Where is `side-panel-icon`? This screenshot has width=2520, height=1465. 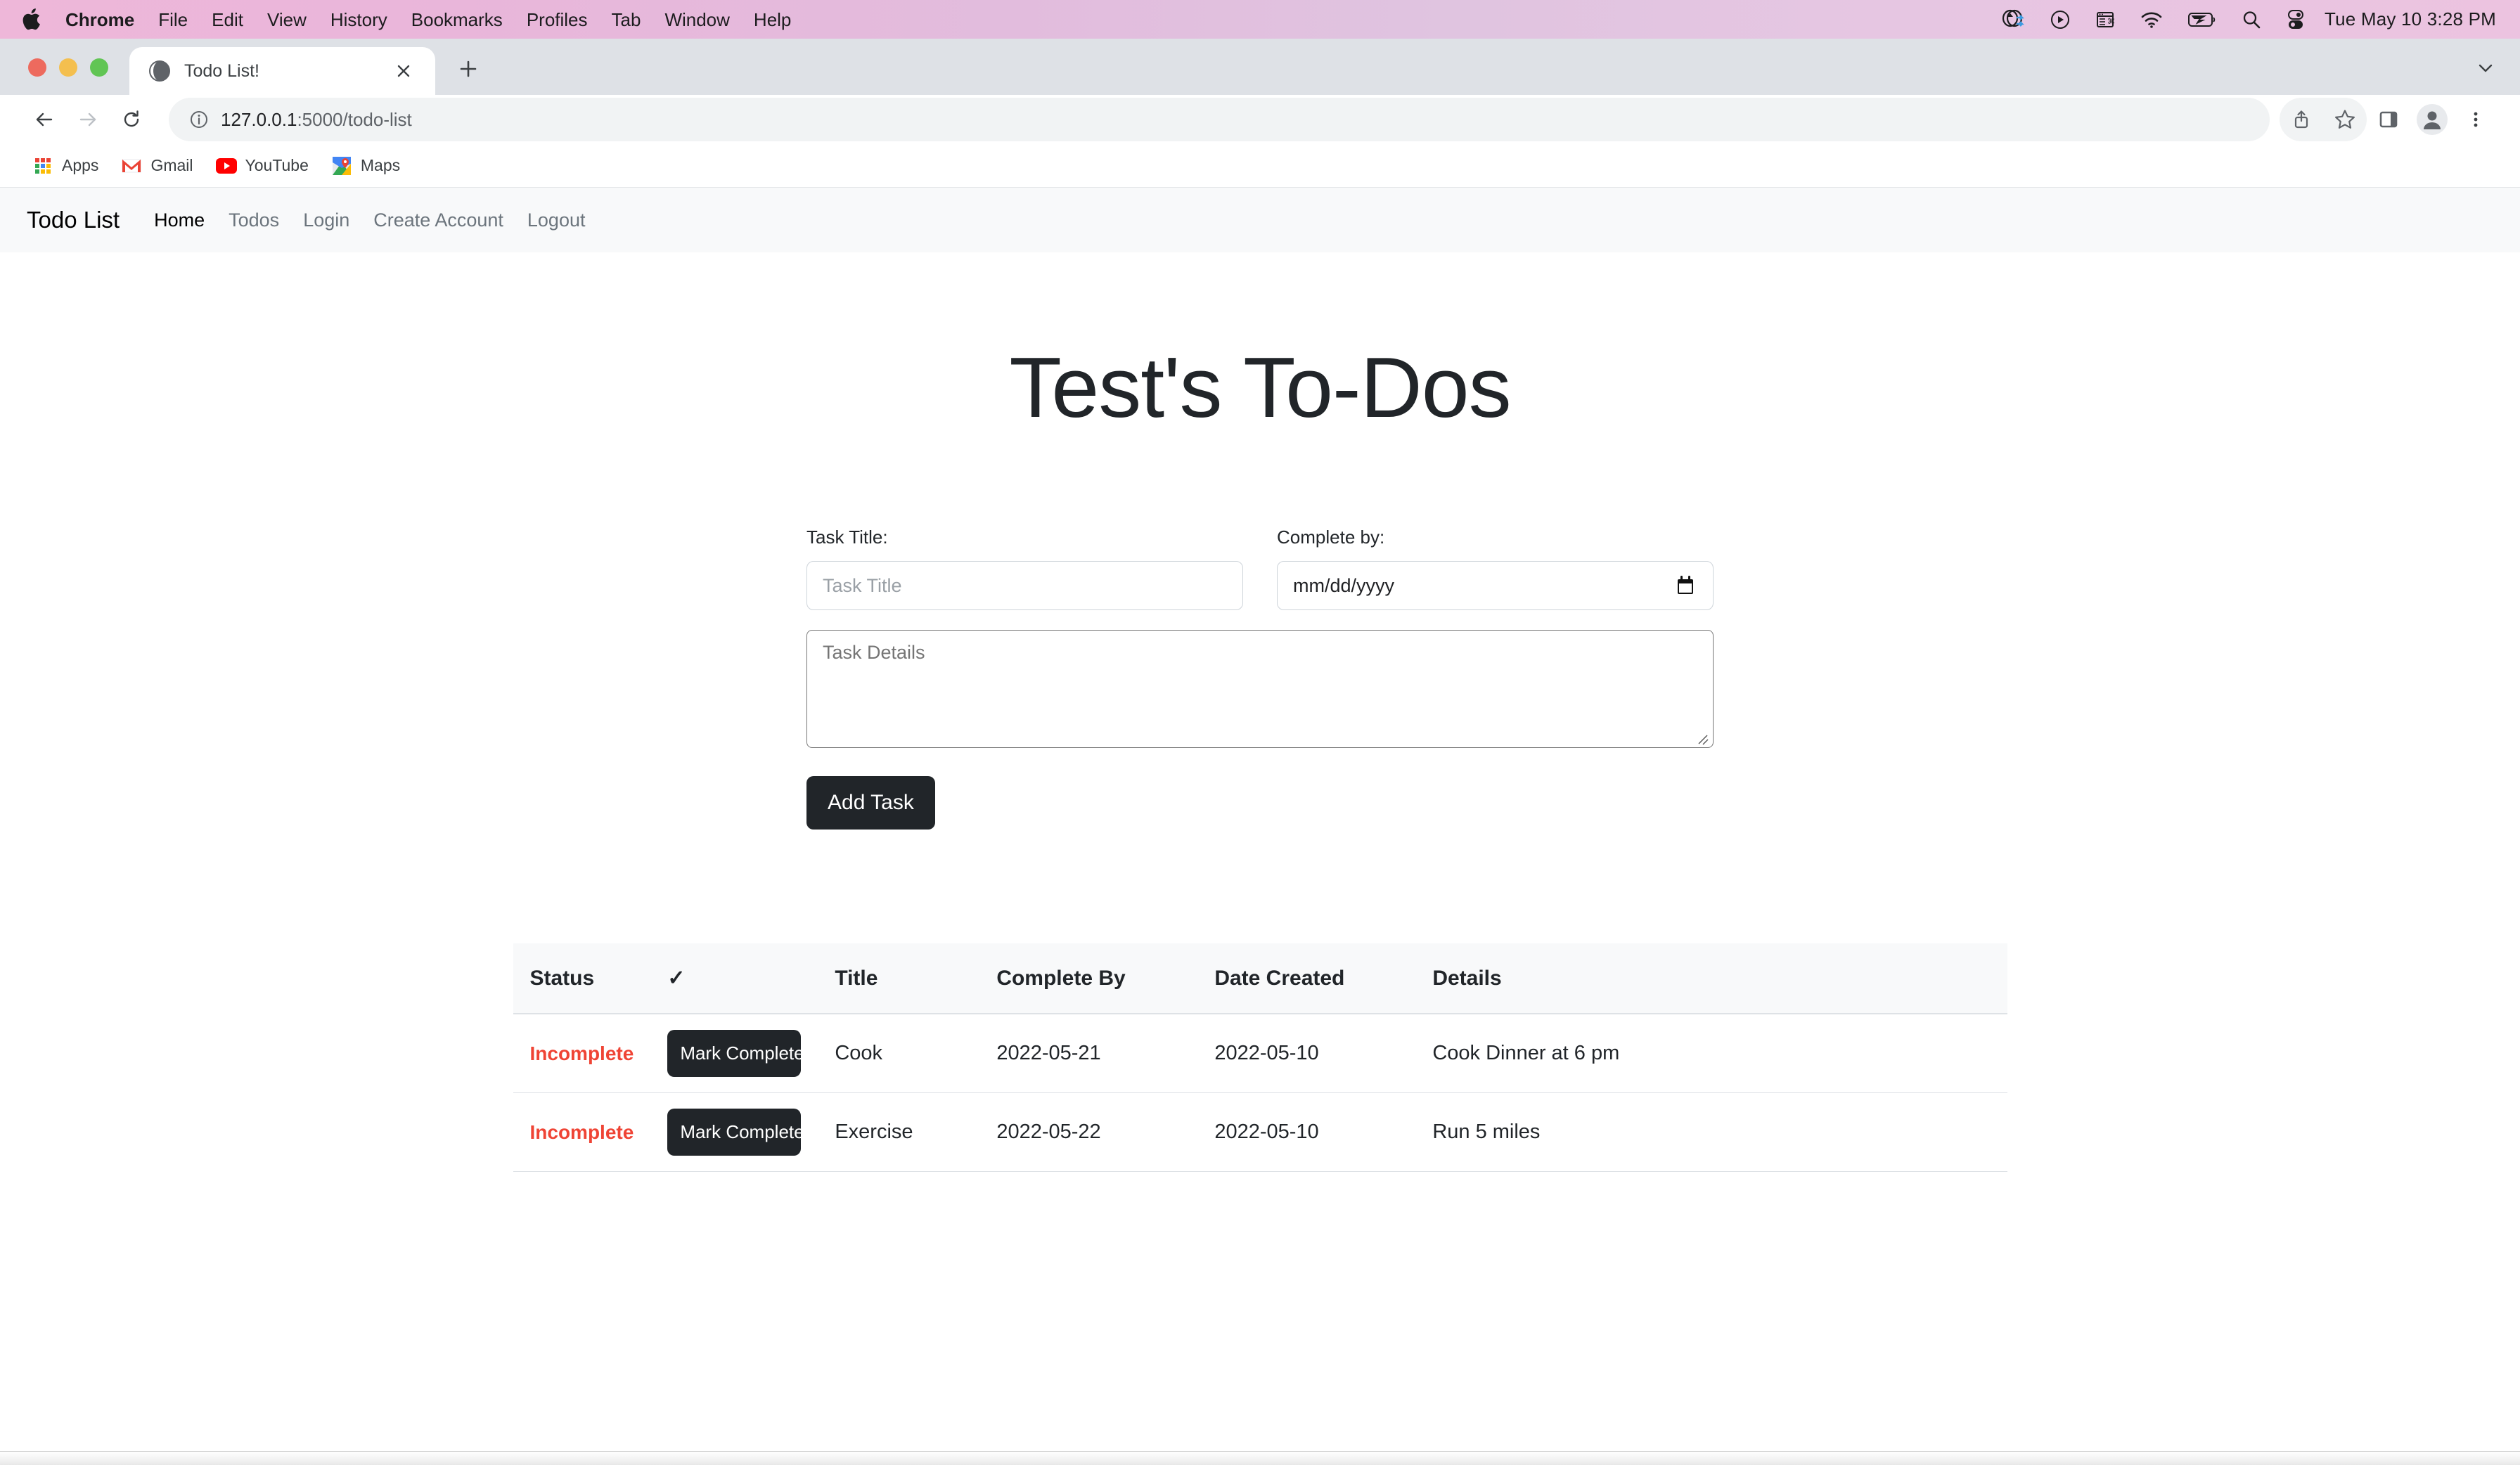 side-panel-icon is located at coordinates (2388, 119).